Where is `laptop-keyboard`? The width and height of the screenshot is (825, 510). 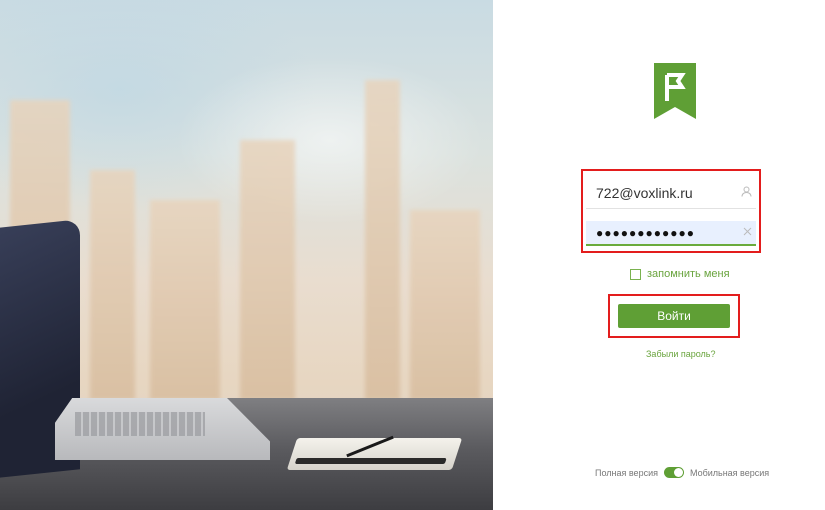
laptop-keyboard is located at coordinates (140, 424).